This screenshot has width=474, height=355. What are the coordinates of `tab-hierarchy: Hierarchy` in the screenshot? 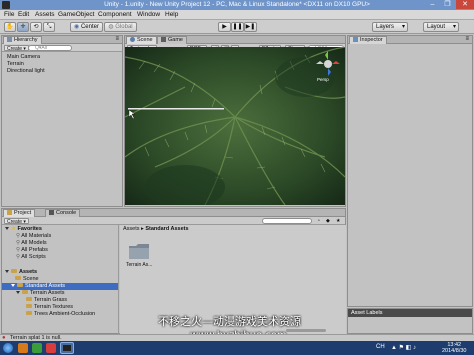 It's located at (22, 40).